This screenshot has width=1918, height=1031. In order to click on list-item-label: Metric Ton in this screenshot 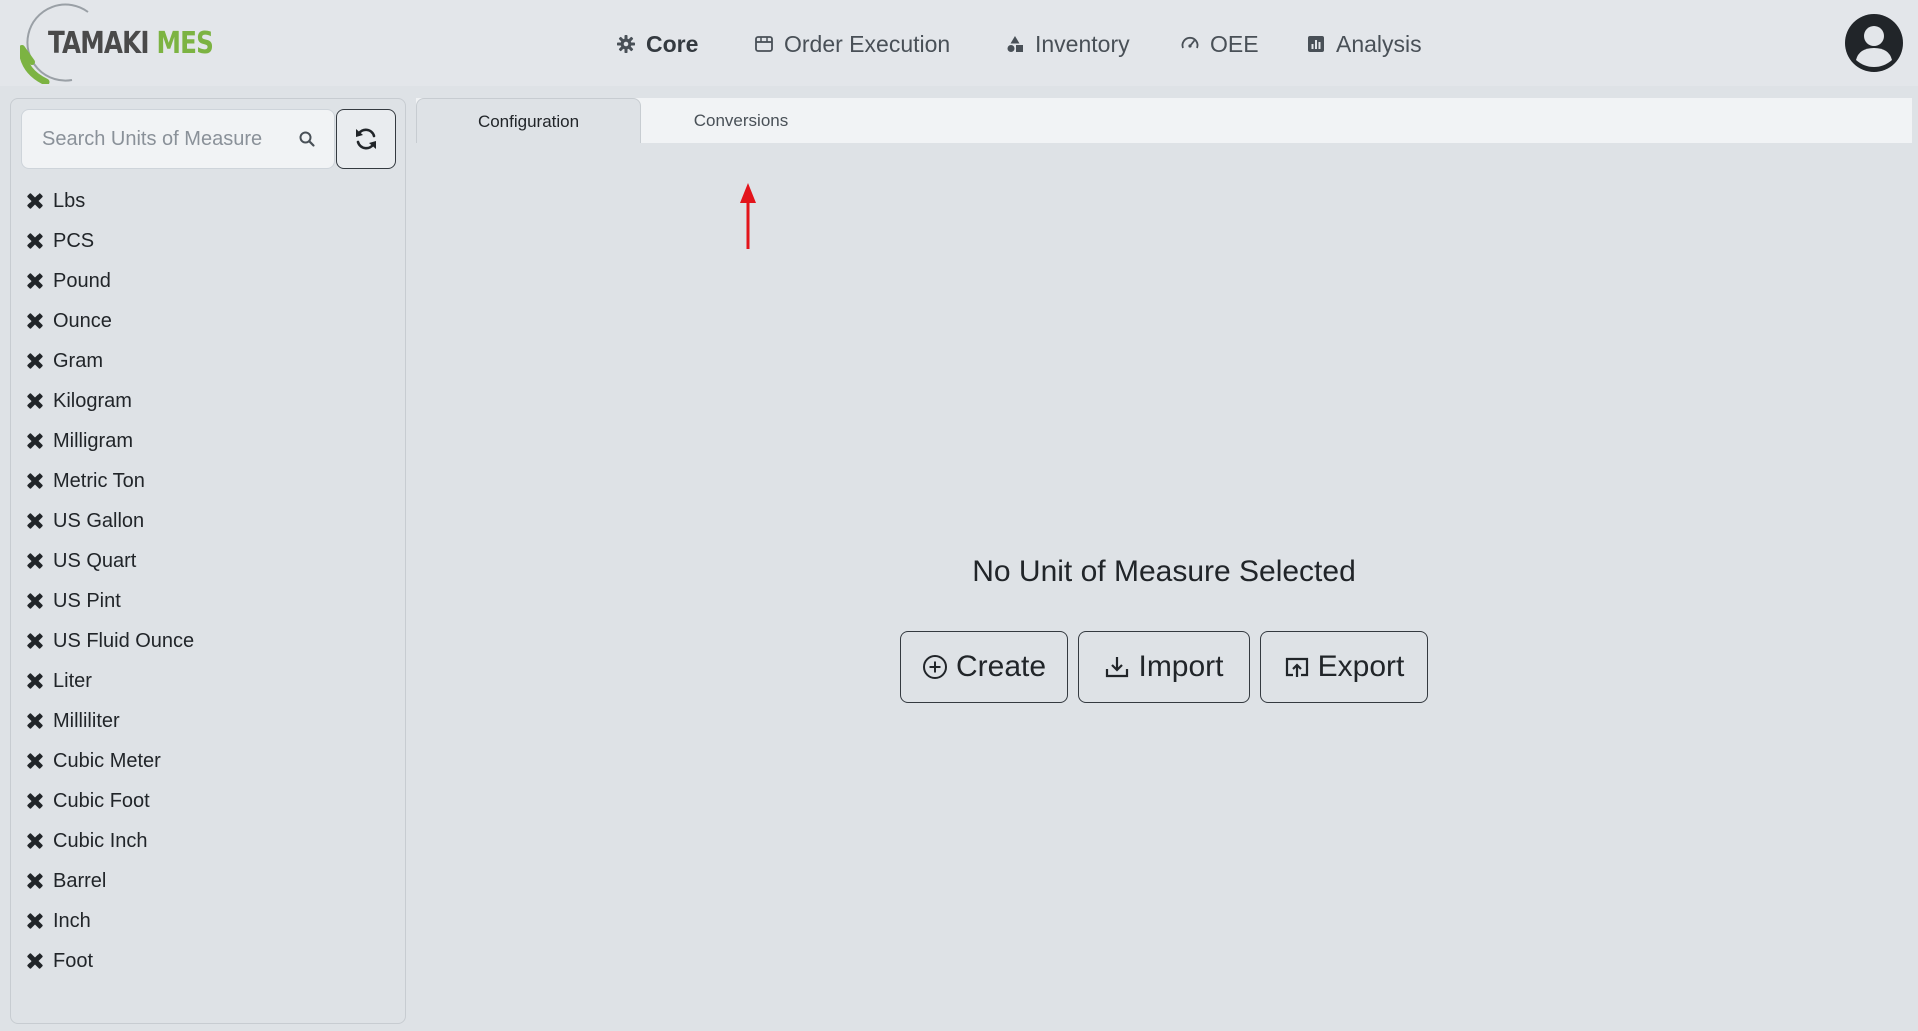, I will do `click(99, 480)`.